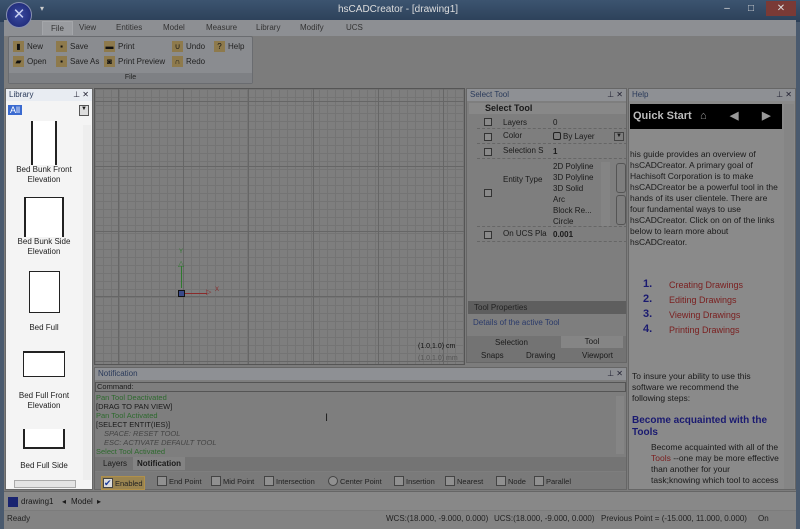 Image resolution: width=800 pixels, height=529 pixels. What do you see at coordinates (44, 302) in the screenshot?
I see `library-item: Bed Full` at bounding box center [44, 302].